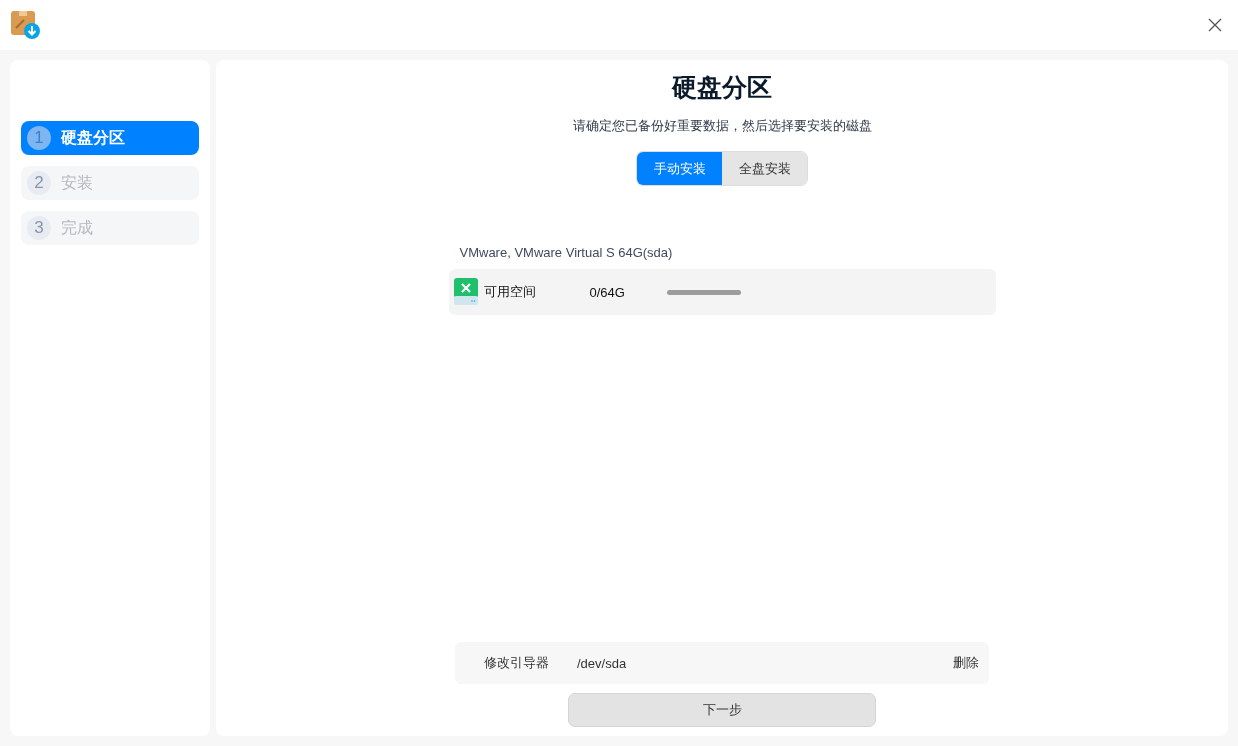 The height and width of the screenshot is (746, 1238). I want to click on bootloader-label: 修改引导器, so click(516, 663).